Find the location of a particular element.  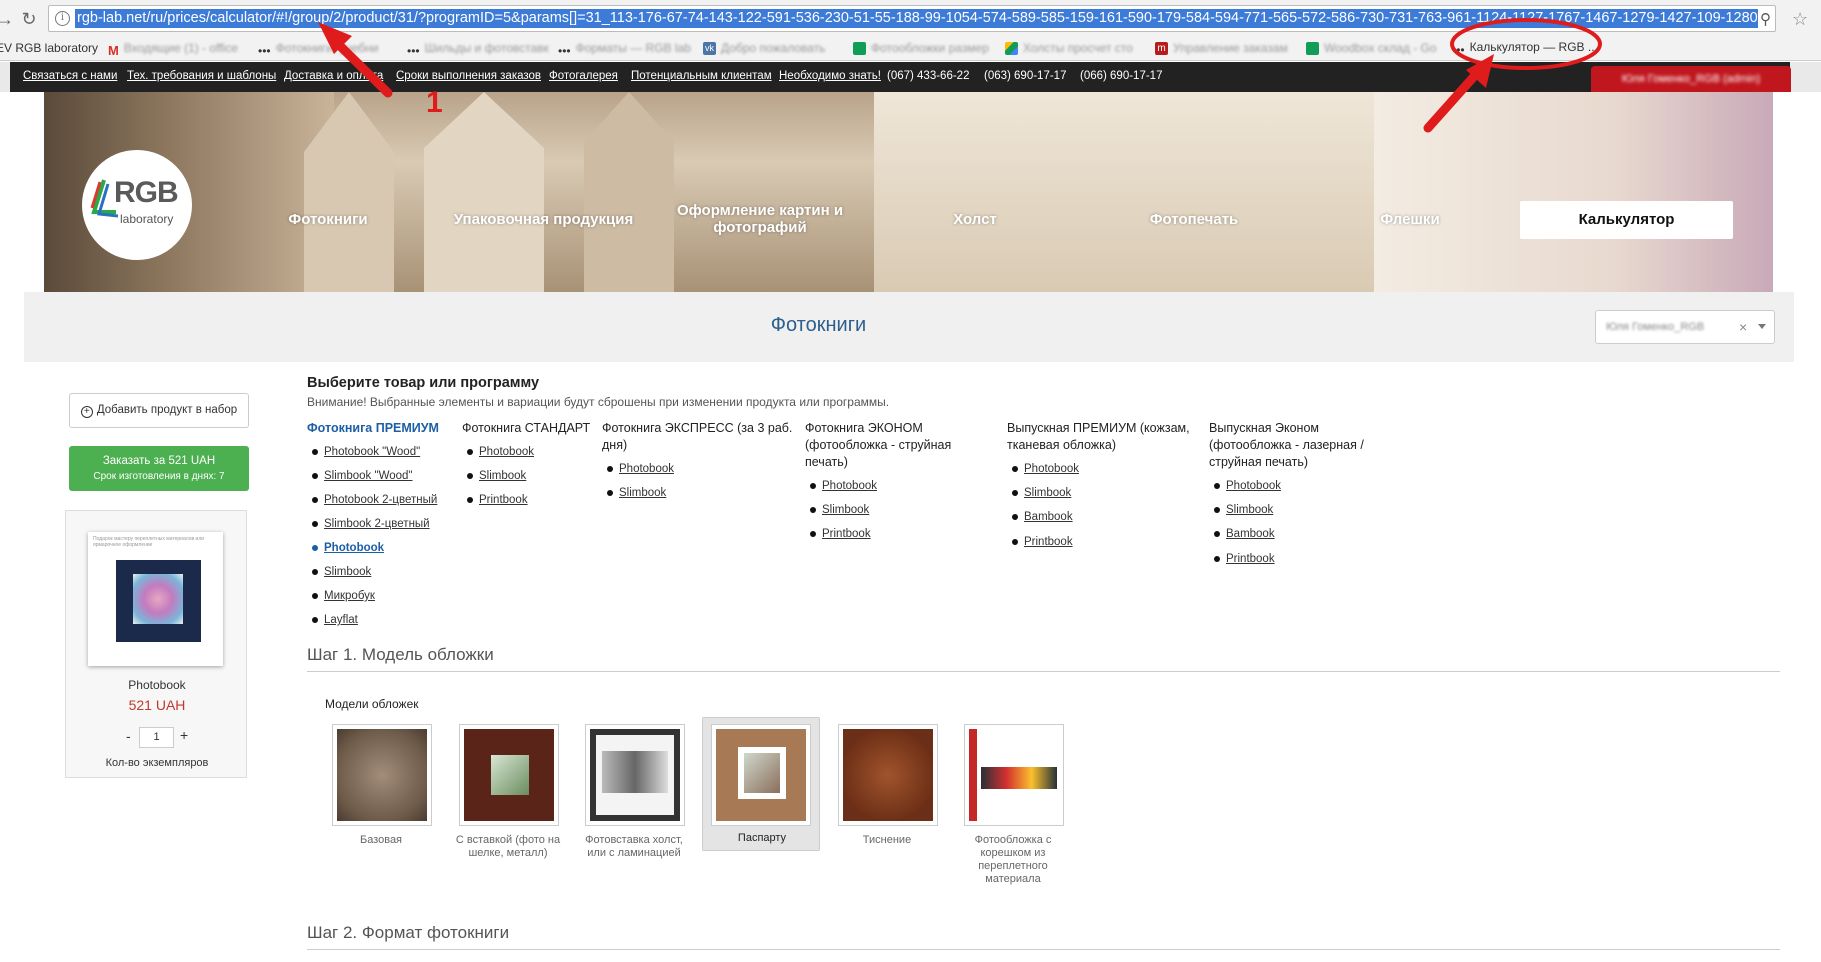

search-icon: ⚲ is located at coordinates (1768, 19).